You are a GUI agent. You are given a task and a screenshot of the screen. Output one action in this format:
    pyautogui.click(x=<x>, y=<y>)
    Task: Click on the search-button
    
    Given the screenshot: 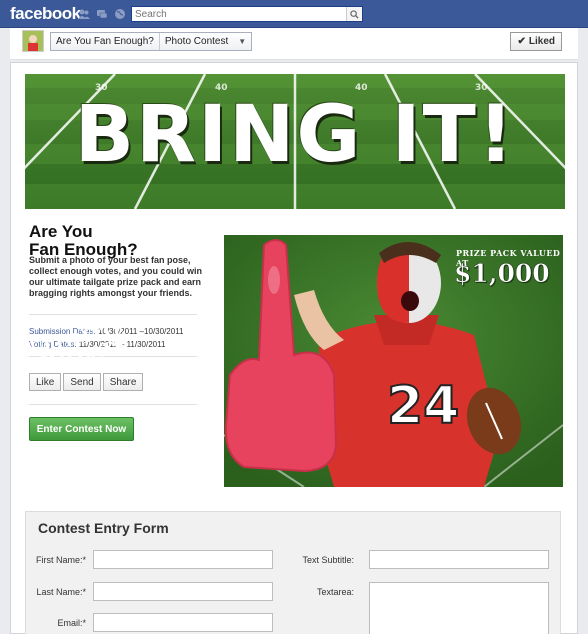 What is the action you would take?
    pyautogui.click(x=354, y=14)
    